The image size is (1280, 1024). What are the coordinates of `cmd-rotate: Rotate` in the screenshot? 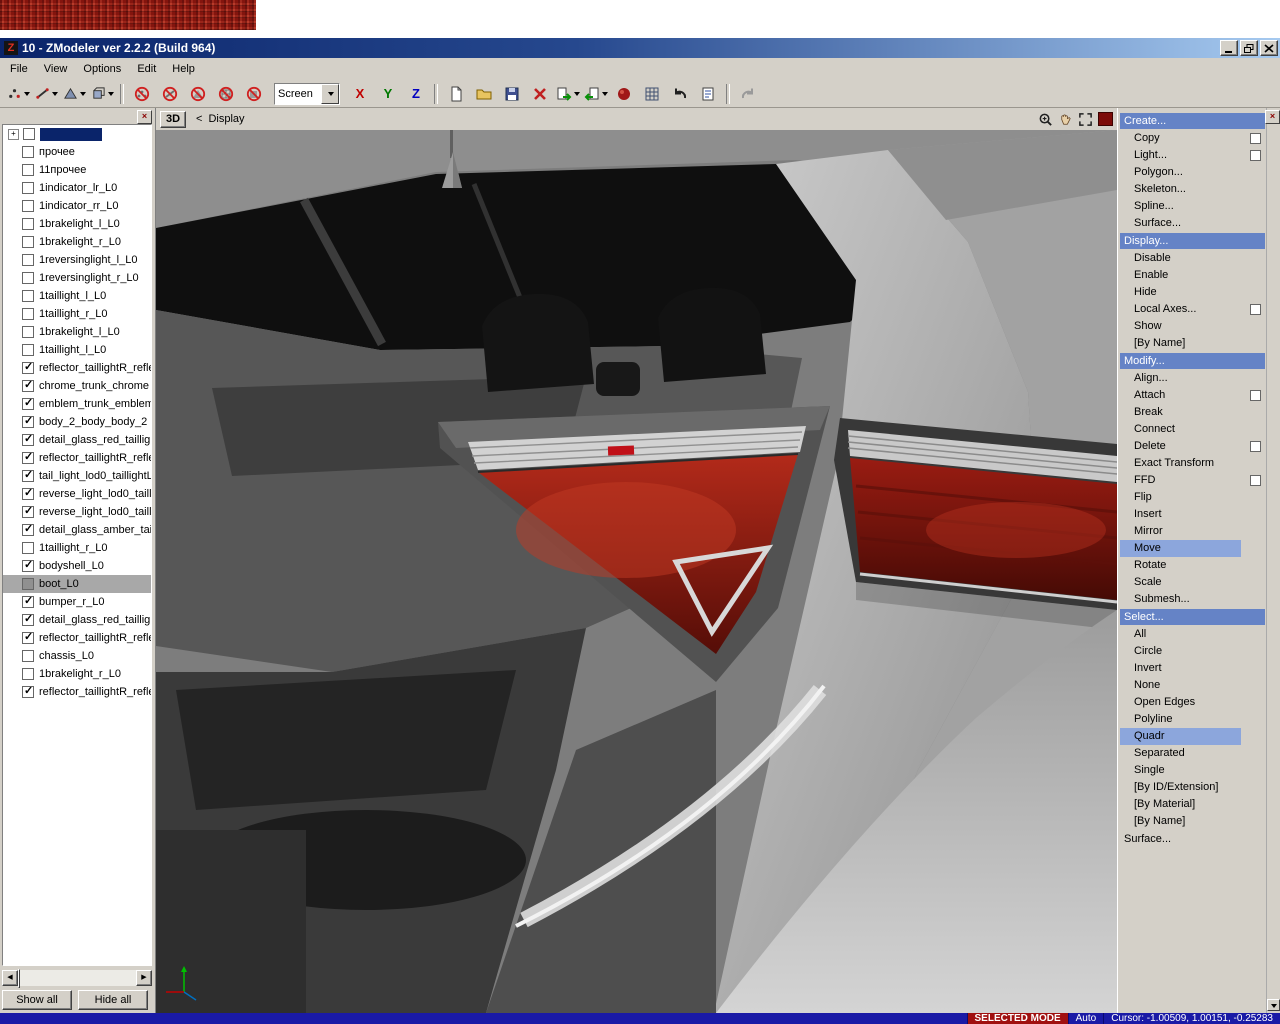 It's located at (1192, 565).